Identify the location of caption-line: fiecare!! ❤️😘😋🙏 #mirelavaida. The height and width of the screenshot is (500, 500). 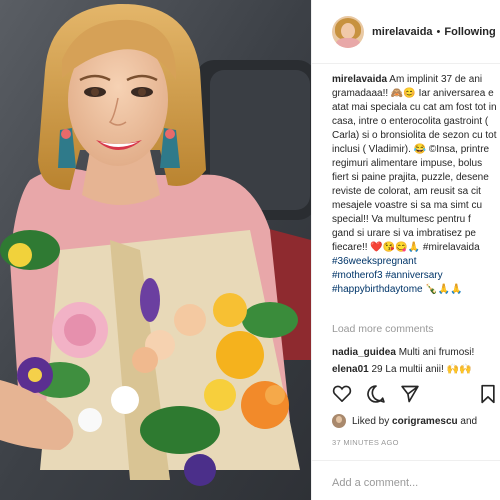
(406, 247).